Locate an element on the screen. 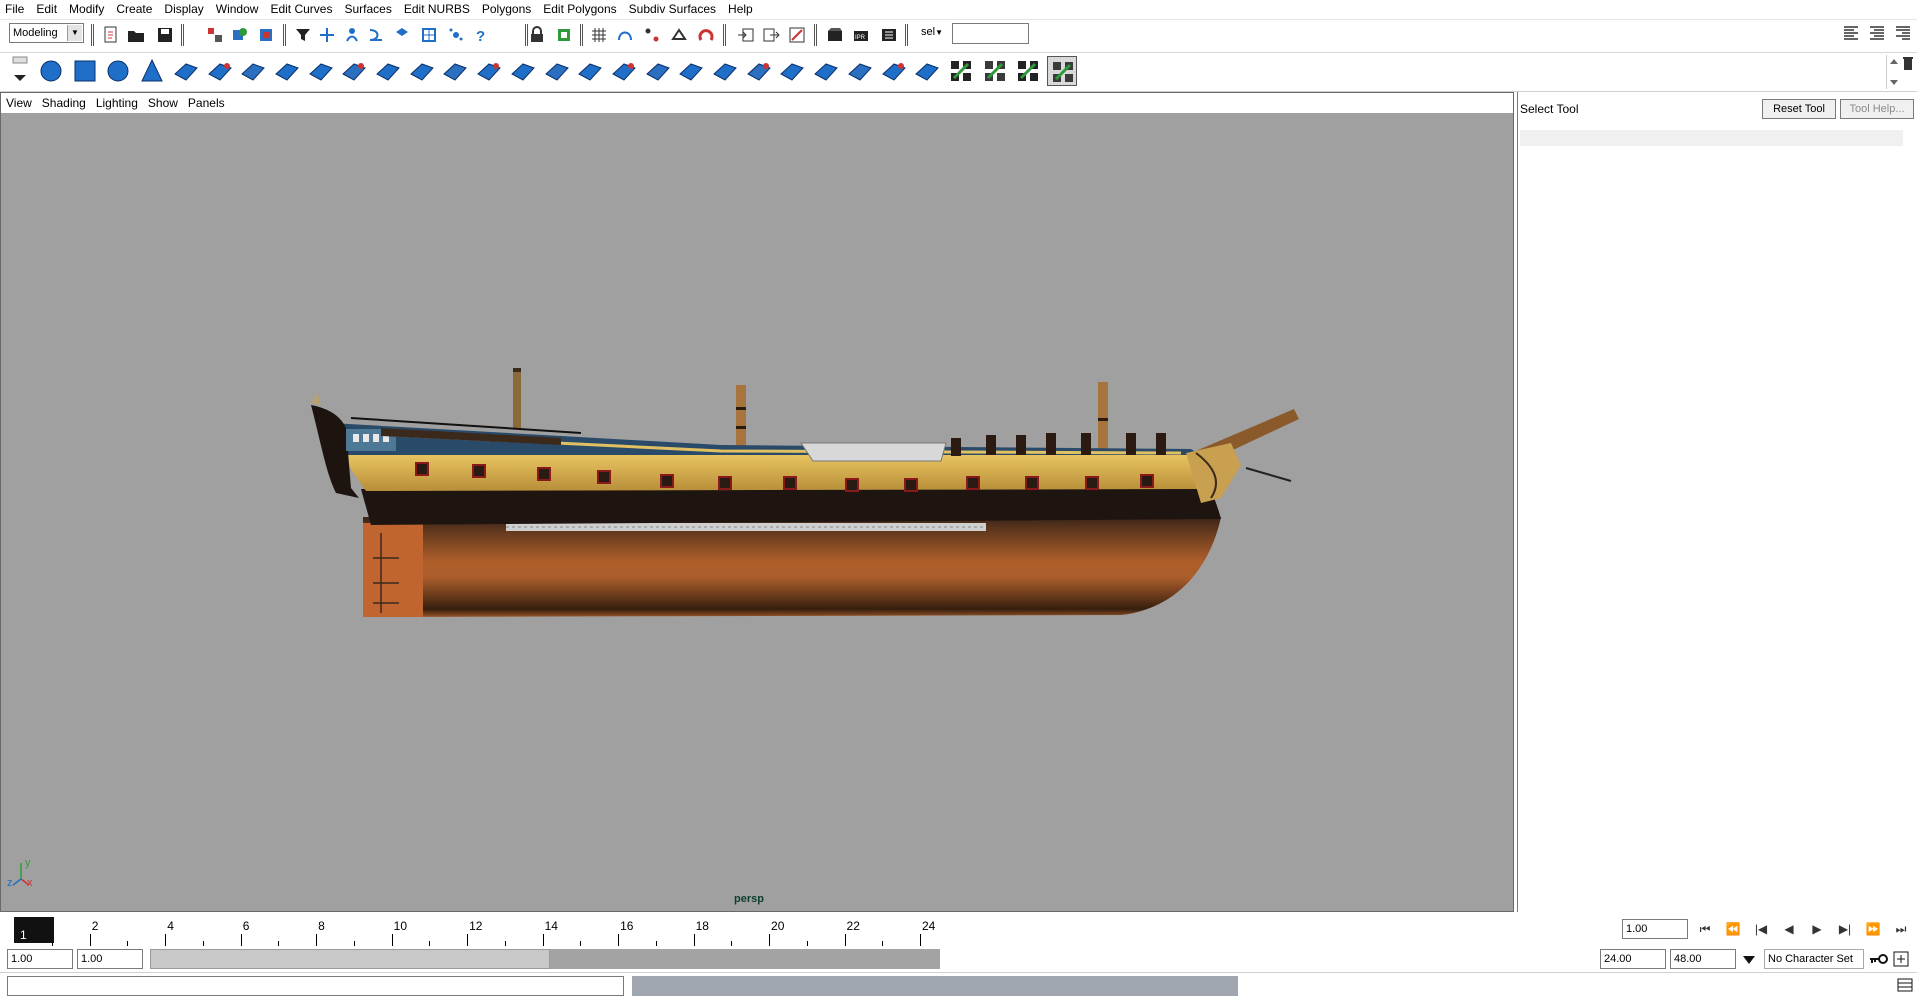 Image resolution: width=1917 pixels, height=1001 pixels. current-frame-marker: 1 is located at coordinates (34, 930).